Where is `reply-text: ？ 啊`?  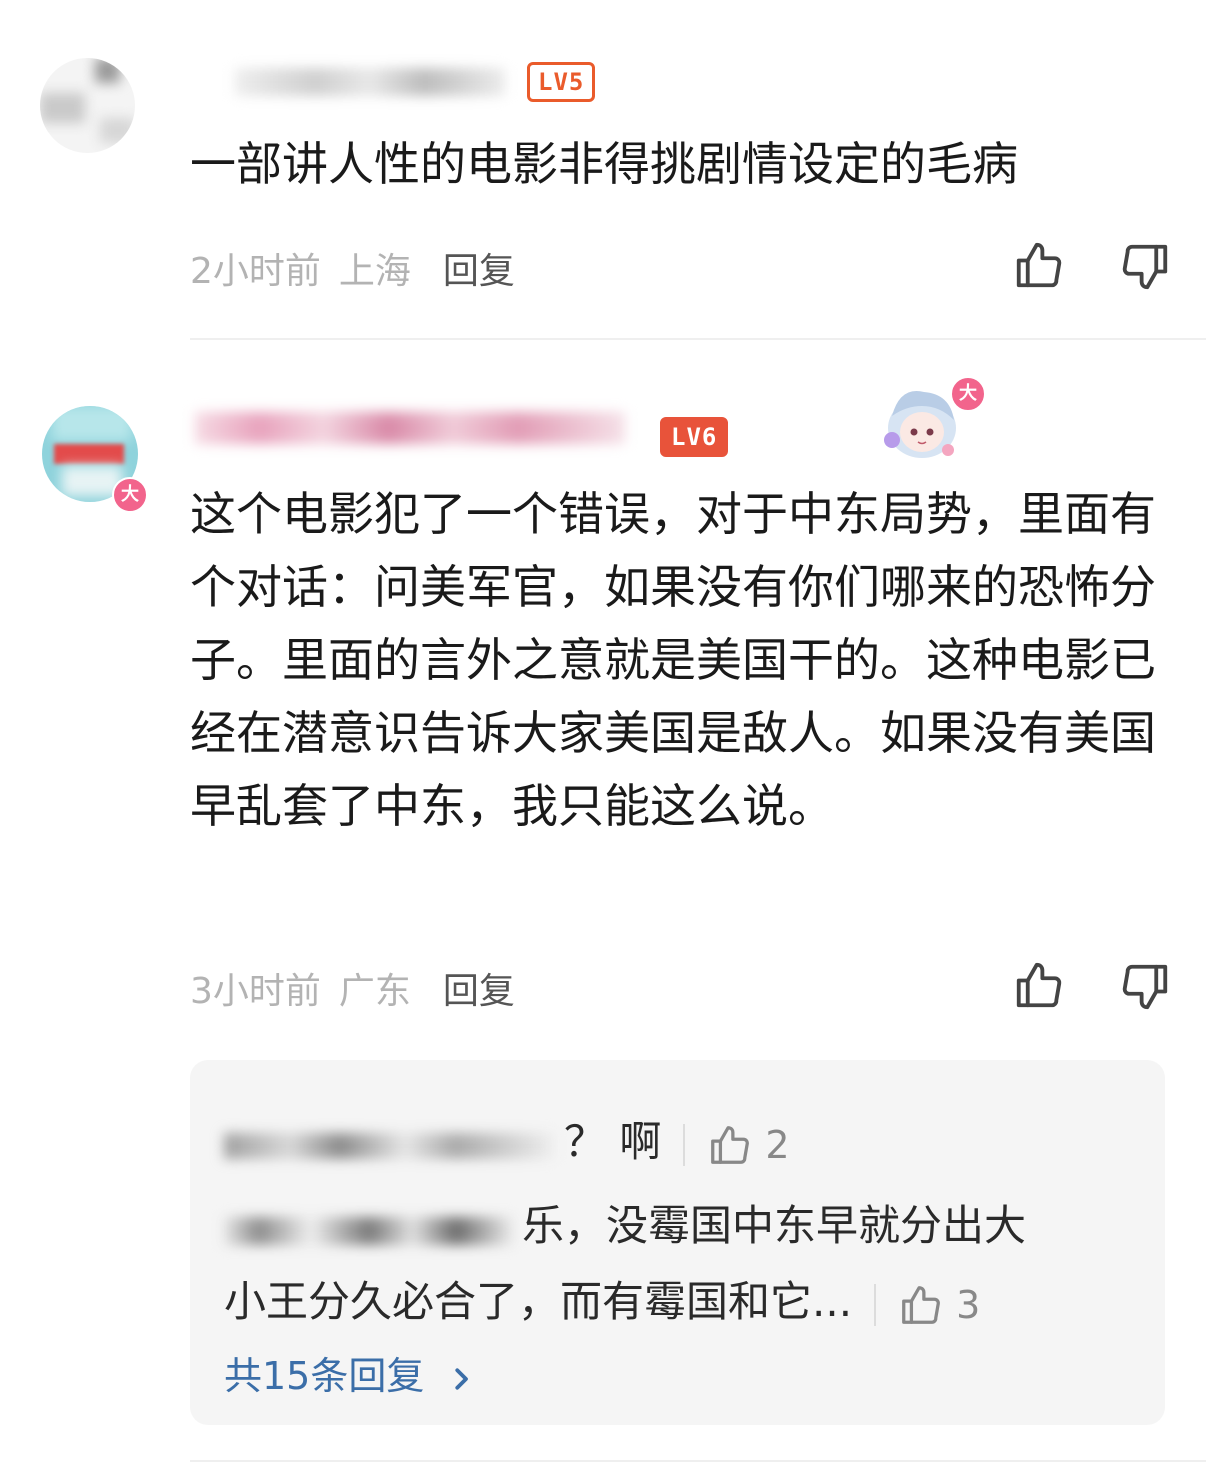 reply-text: ？ 啊 is located at coordinates (613, 1141).